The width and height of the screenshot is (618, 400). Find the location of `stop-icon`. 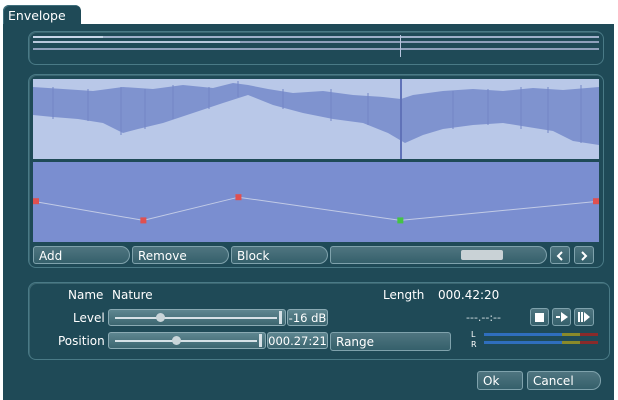

stop-icon is located at coordinates (539, 317).